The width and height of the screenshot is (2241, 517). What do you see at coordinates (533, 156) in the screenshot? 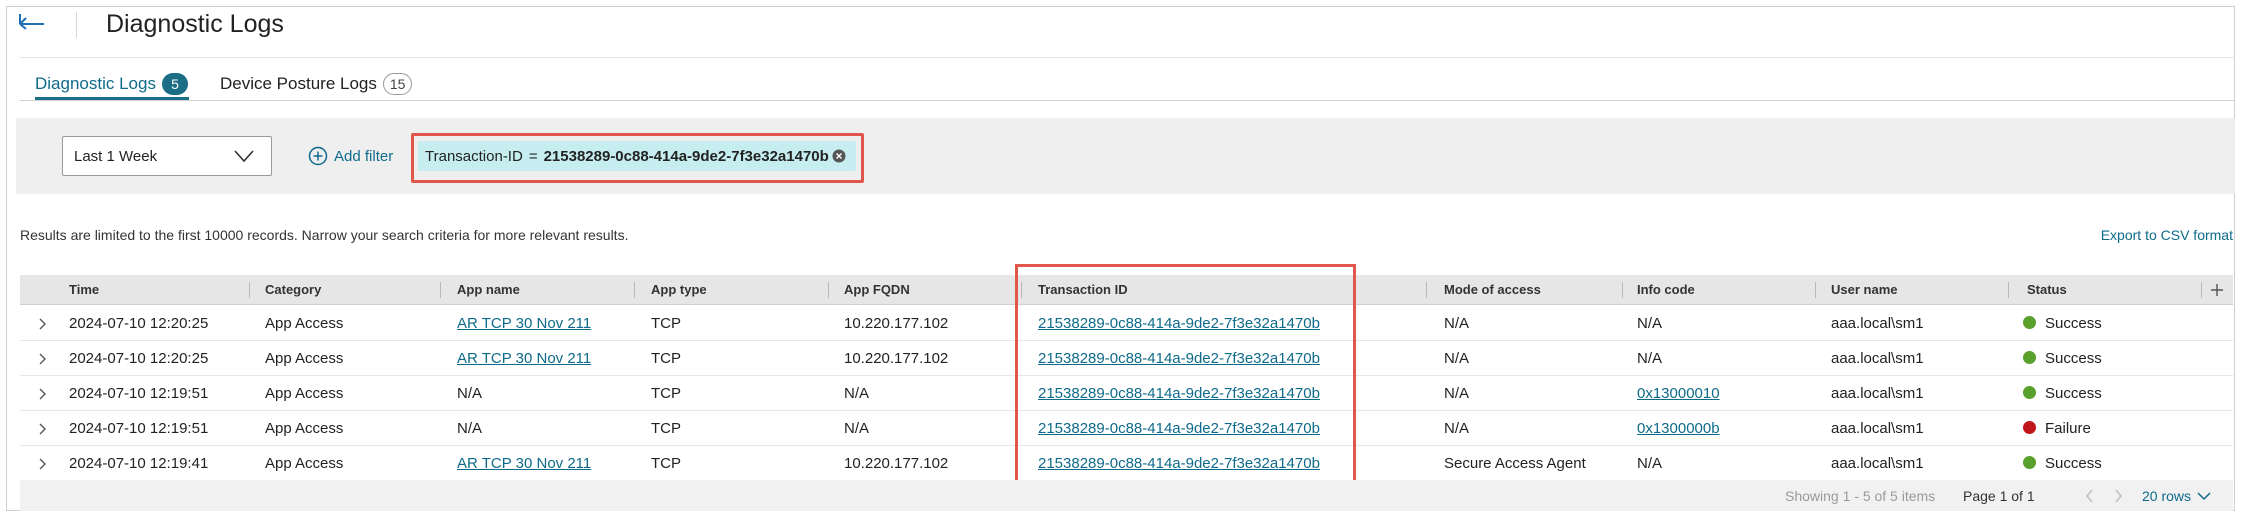
I see `filter-chip-operator: =` at bounding box center [533, 156].